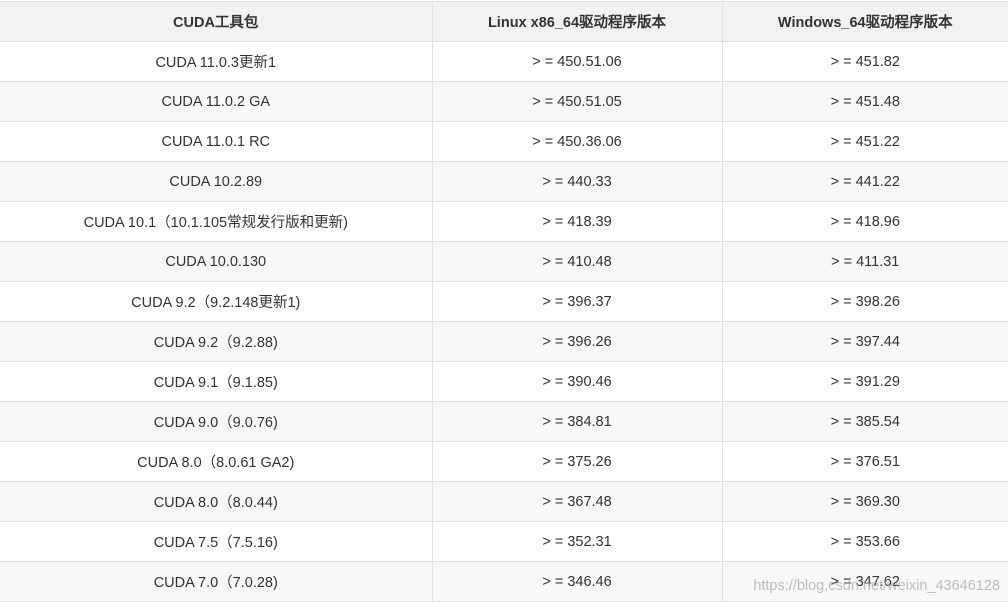 This screenshot has width=1008, height=602. I want to click on linux-driver-cell: > = 375.26, so click(577, 461).